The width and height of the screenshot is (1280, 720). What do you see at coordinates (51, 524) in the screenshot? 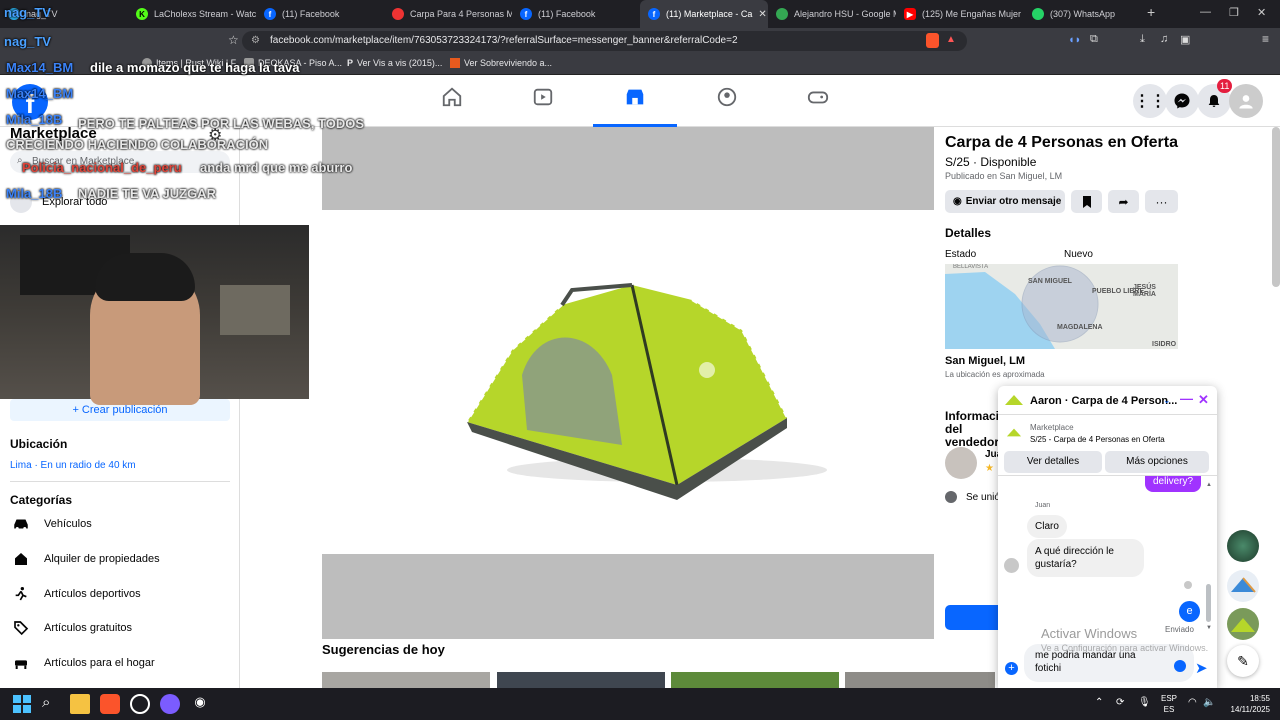
I see `category-vehicles: Vehículos` at bounding box center [51, 524].